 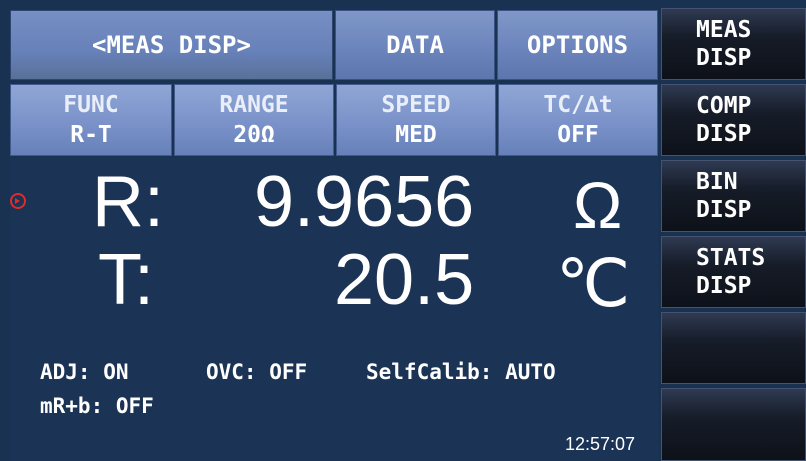 I want to click on param-range-value: 20Ω, so click(x=254, y=135).